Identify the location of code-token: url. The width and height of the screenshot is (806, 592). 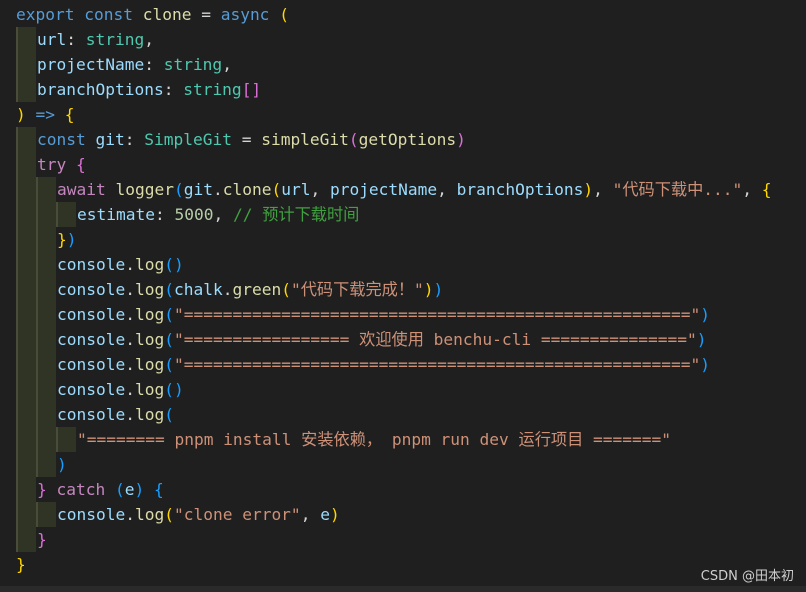
(296, 189).